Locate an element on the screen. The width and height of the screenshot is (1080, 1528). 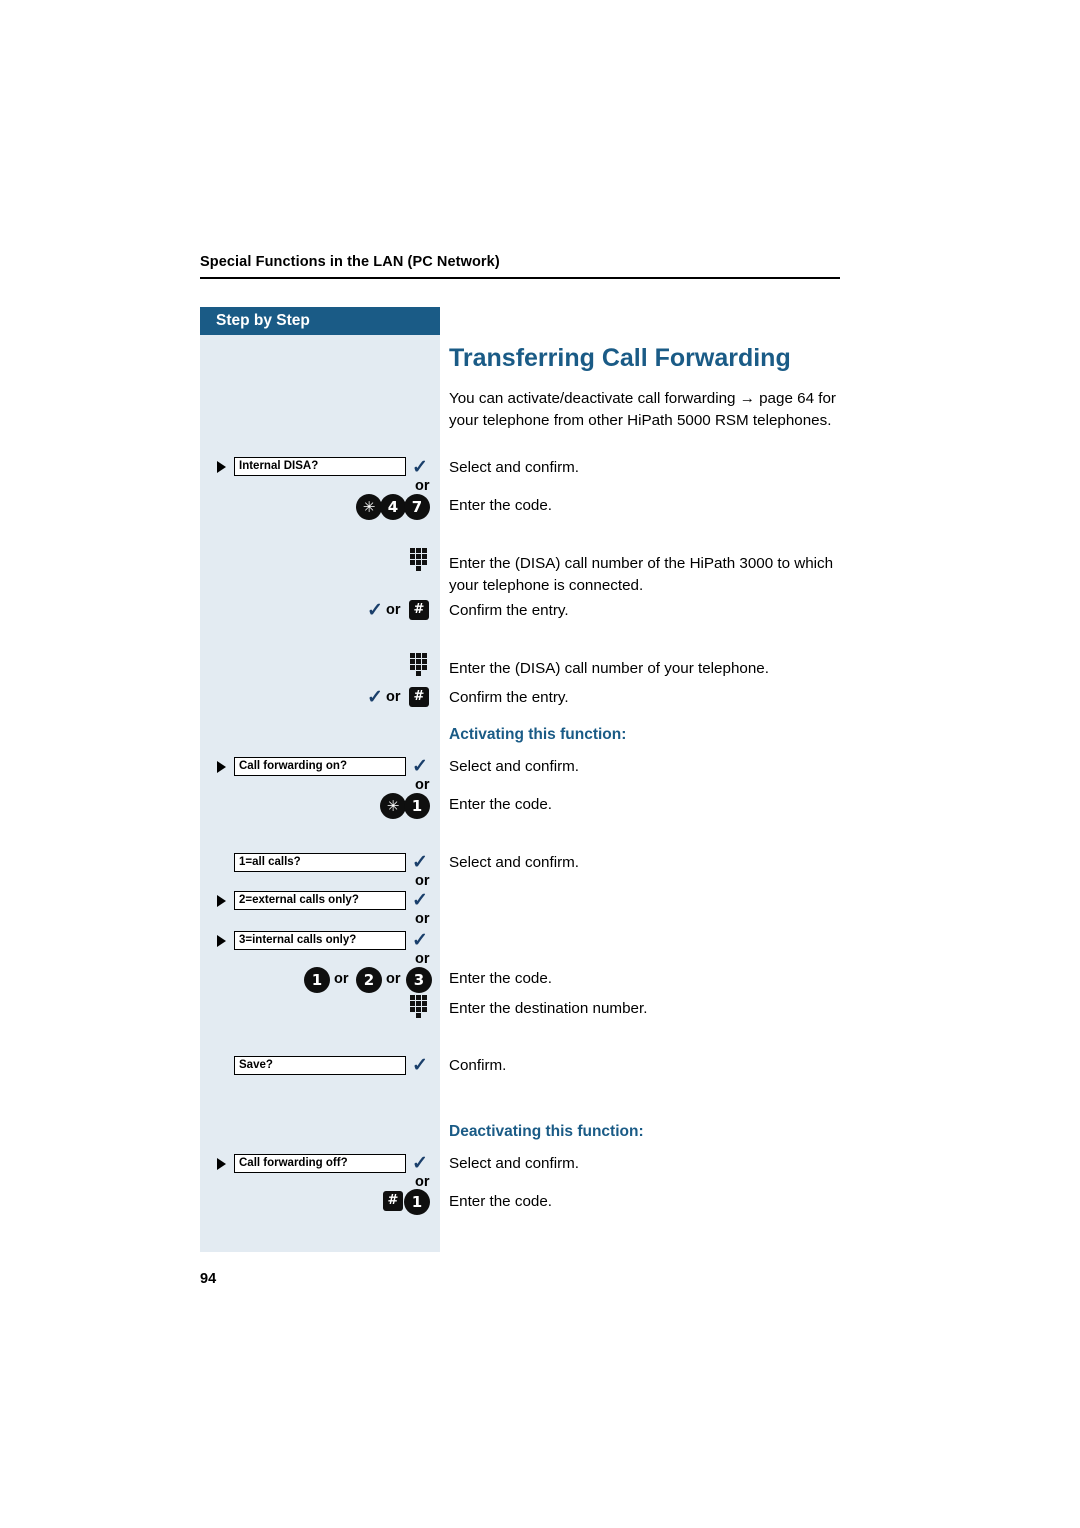
step-by-step-banner: Step by Step is located at coordinates (320, 321).